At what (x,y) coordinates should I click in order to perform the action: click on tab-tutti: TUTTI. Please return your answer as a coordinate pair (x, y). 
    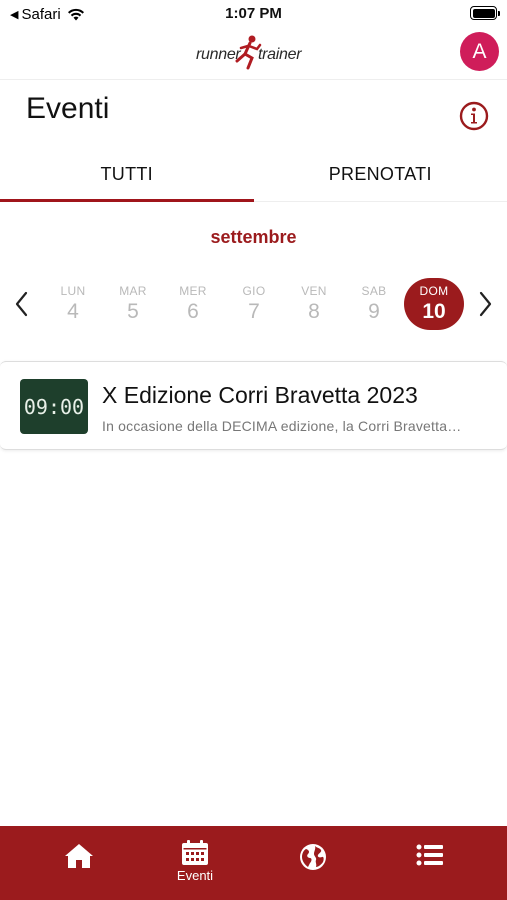
    Looking at the image, I should click on (127, 175).